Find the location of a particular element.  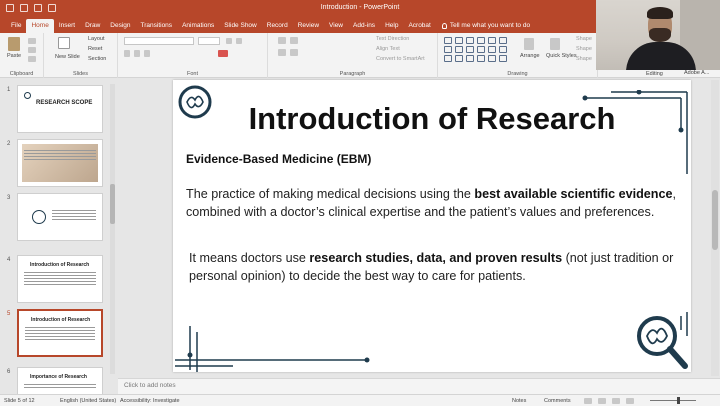

tab-slide-show: Slide Show is located at coordinates (240, 26).